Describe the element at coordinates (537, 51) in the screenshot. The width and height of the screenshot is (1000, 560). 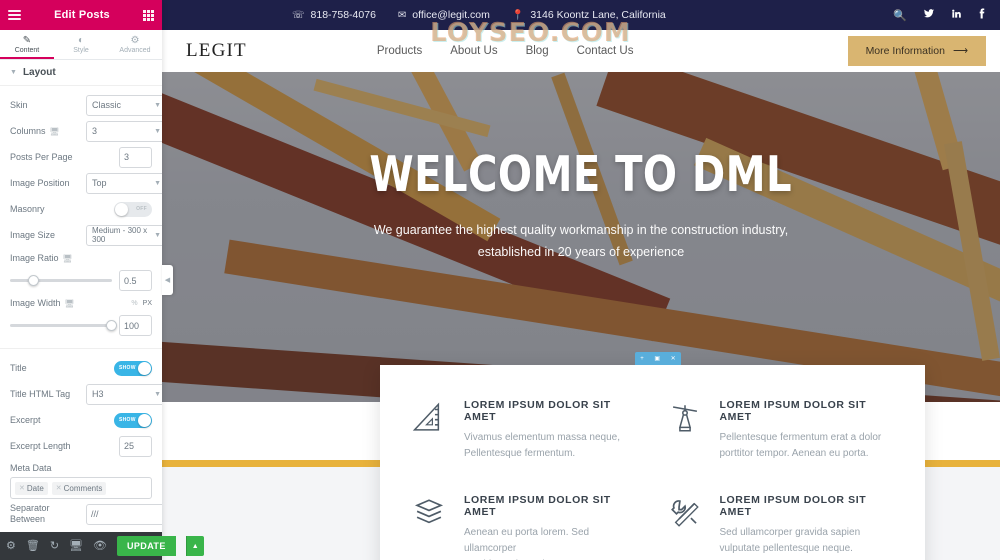
I see `nav-link-blog: Blog` at that location.